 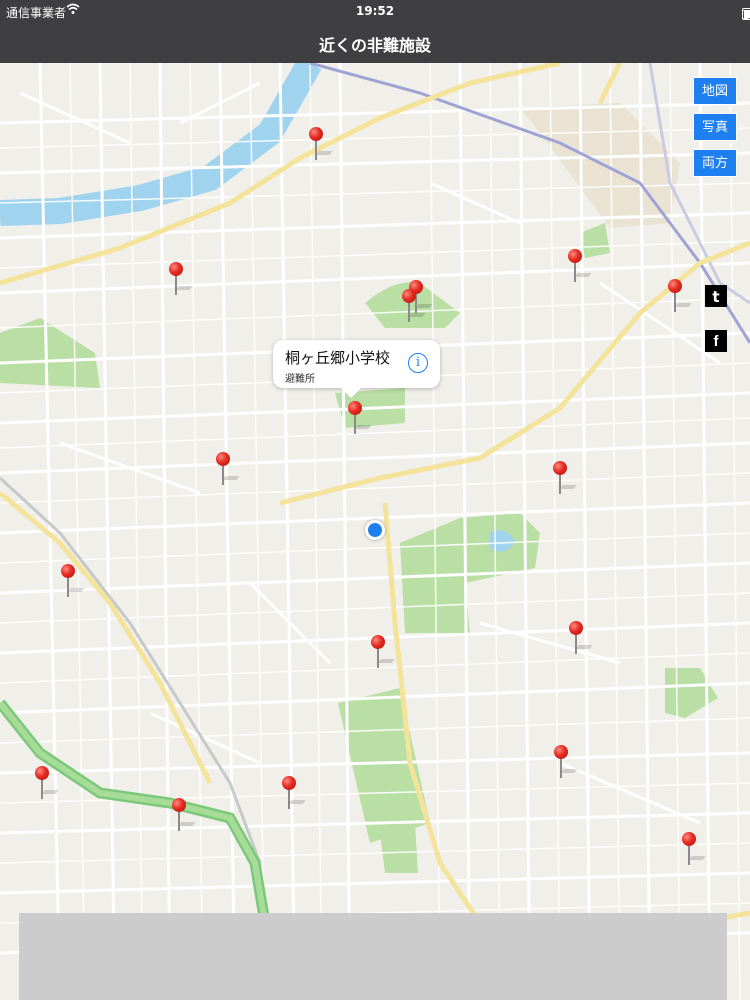 What do you see at coordinates (716, 341) in the screenshot?
I see `facebook-icon: f` at bounding box center [716, 341].